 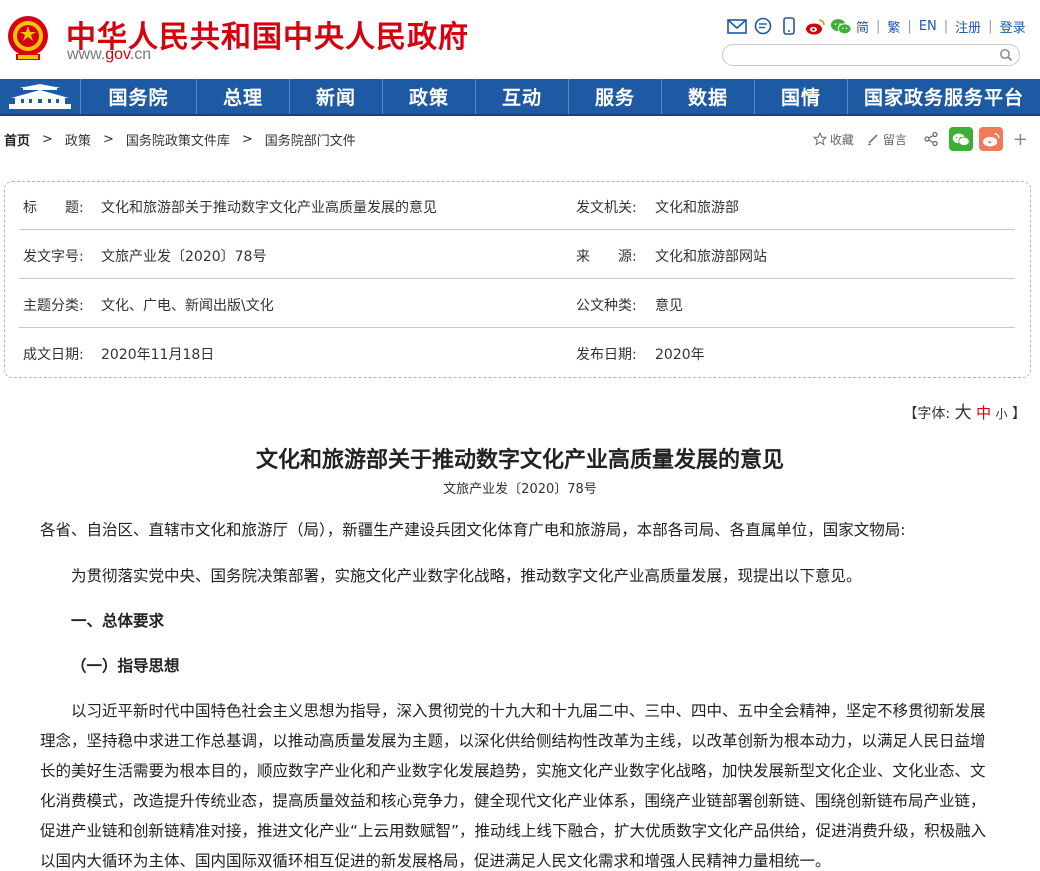 What do you see at coordinates (983, 413) in the screenshot?
I see `font-size-medium-button: 中` at bounding box center [983, 413].